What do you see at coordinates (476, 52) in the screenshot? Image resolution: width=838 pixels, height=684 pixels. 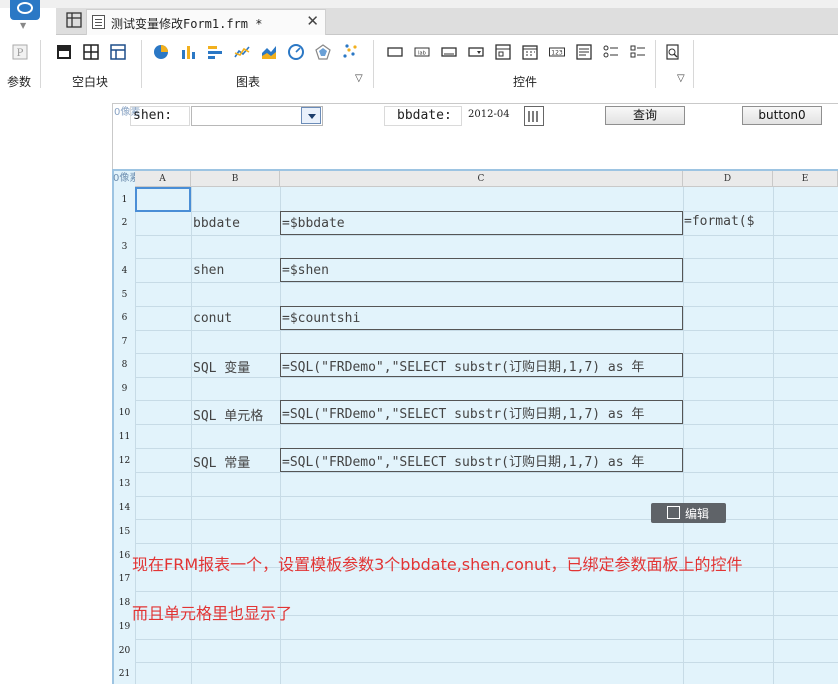 I see `combo-box-widget-icon` at bounding box center [476, 52].